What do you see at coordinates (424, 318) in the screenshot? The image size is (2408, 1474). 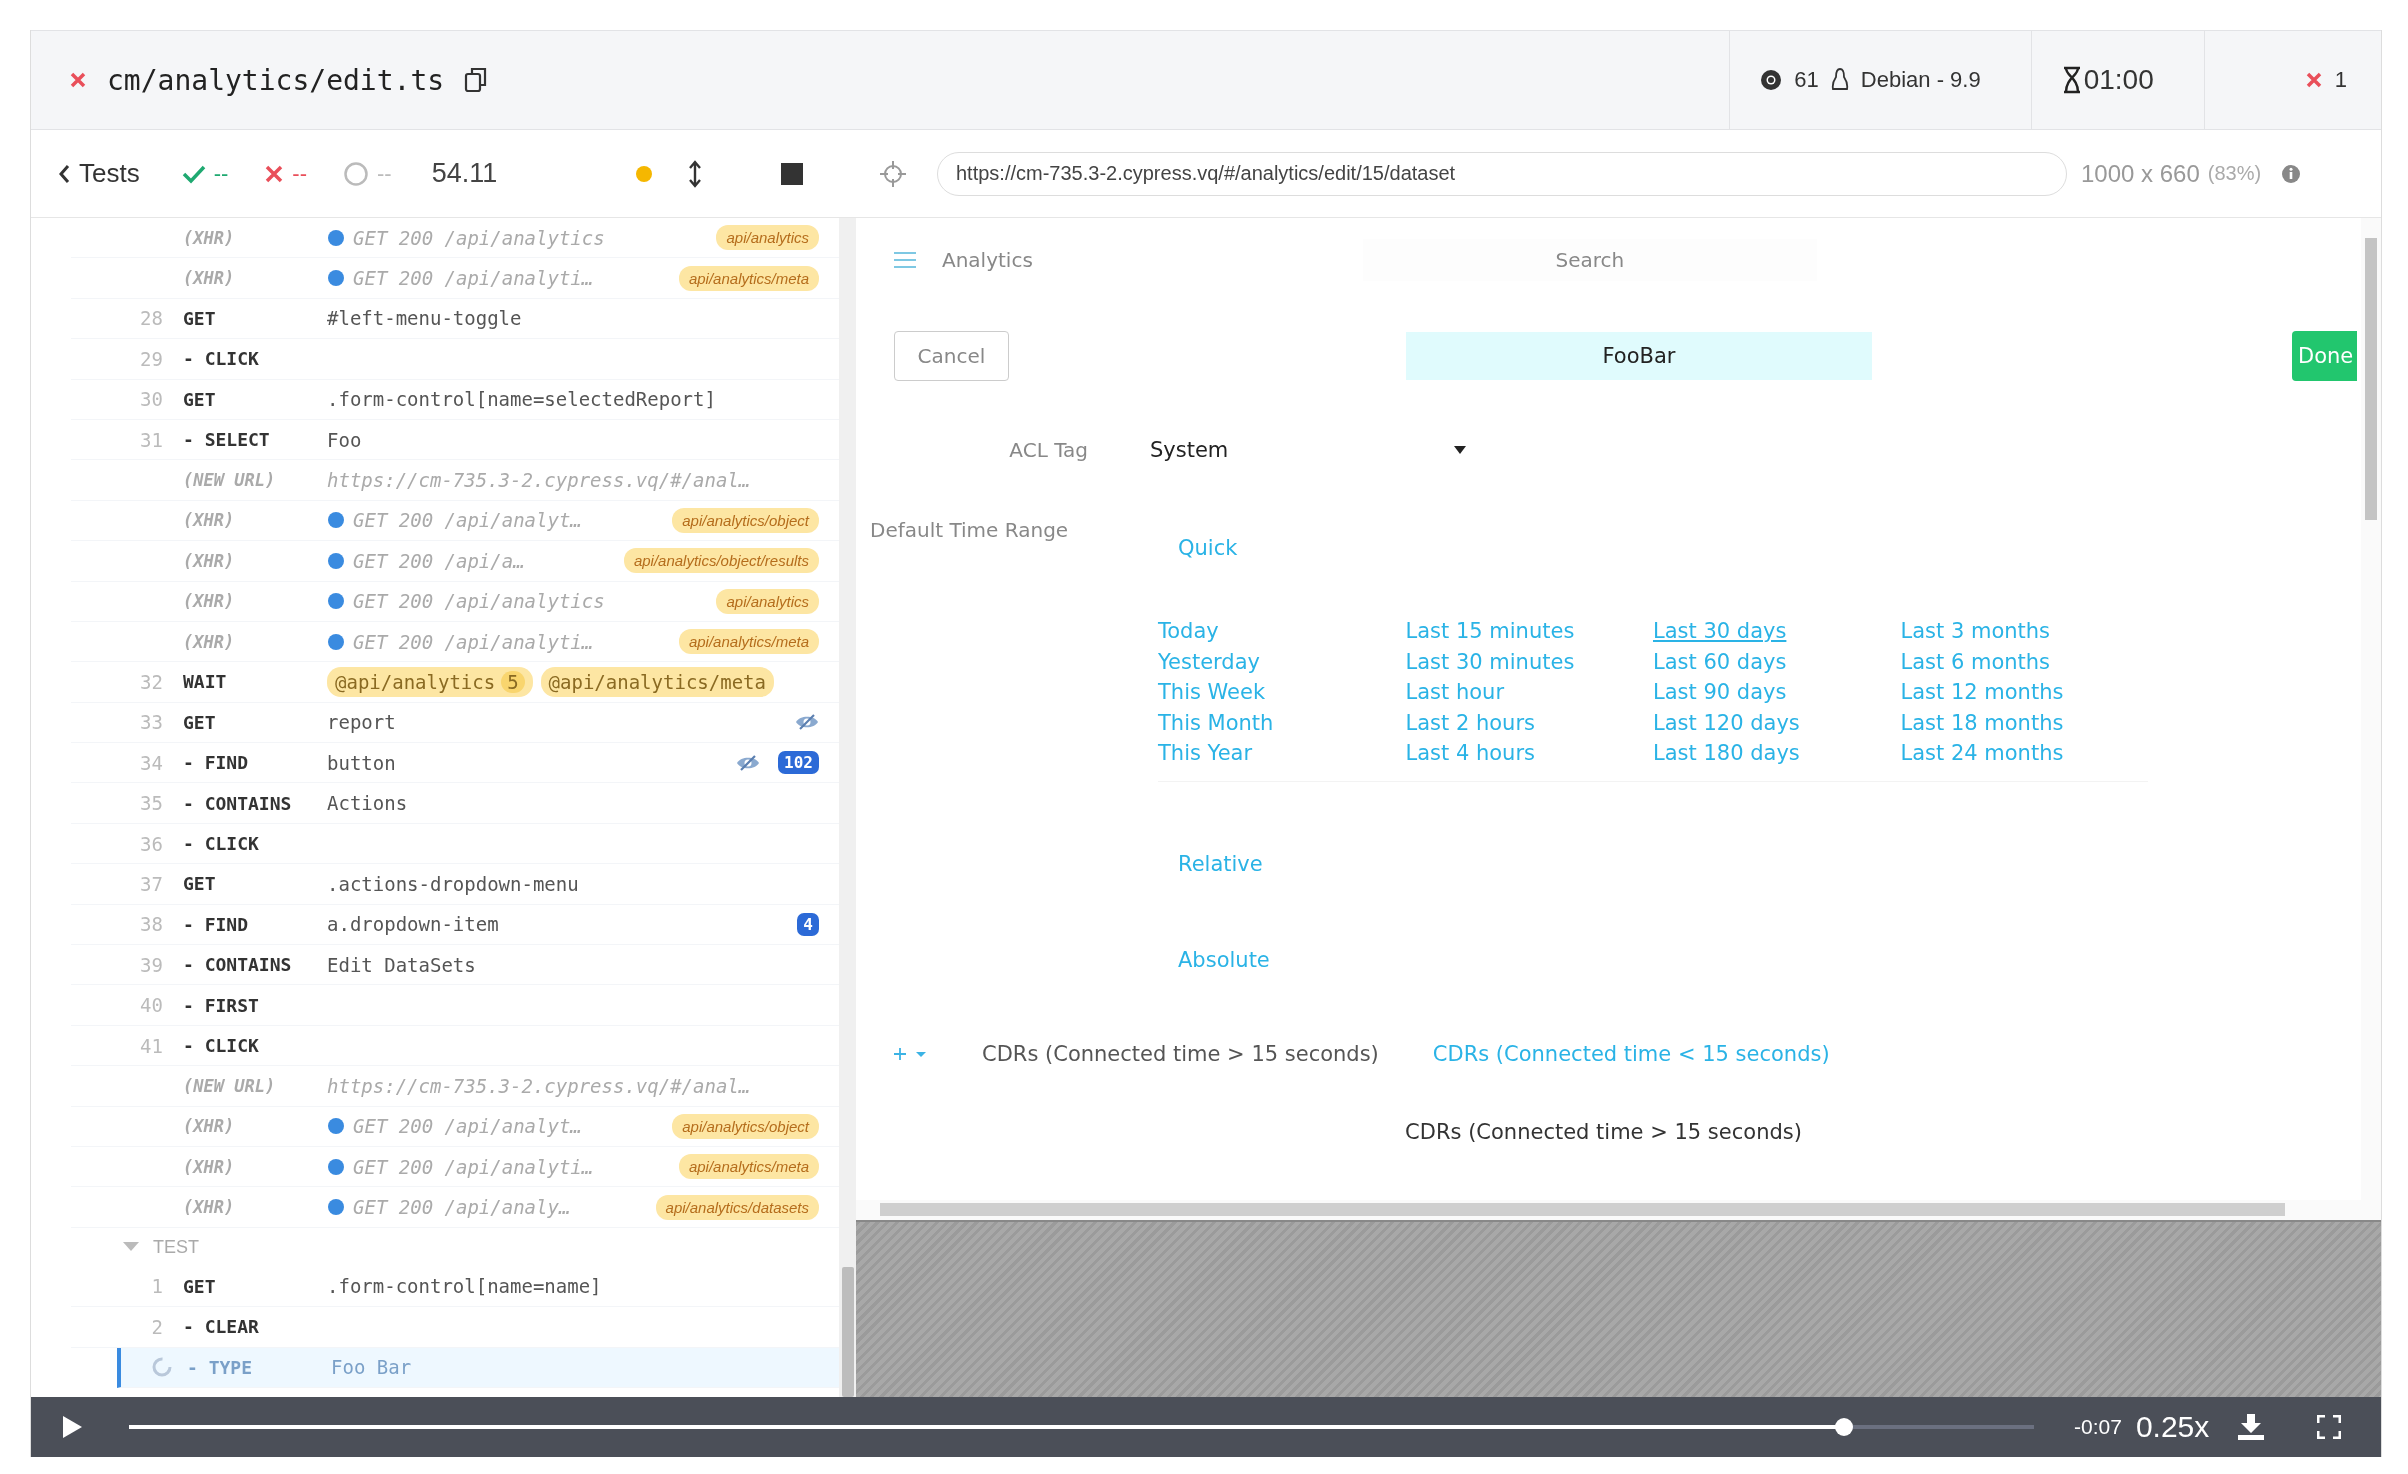 I see `command-message: #left-menu-toggle` at bounding box center [424, 318].